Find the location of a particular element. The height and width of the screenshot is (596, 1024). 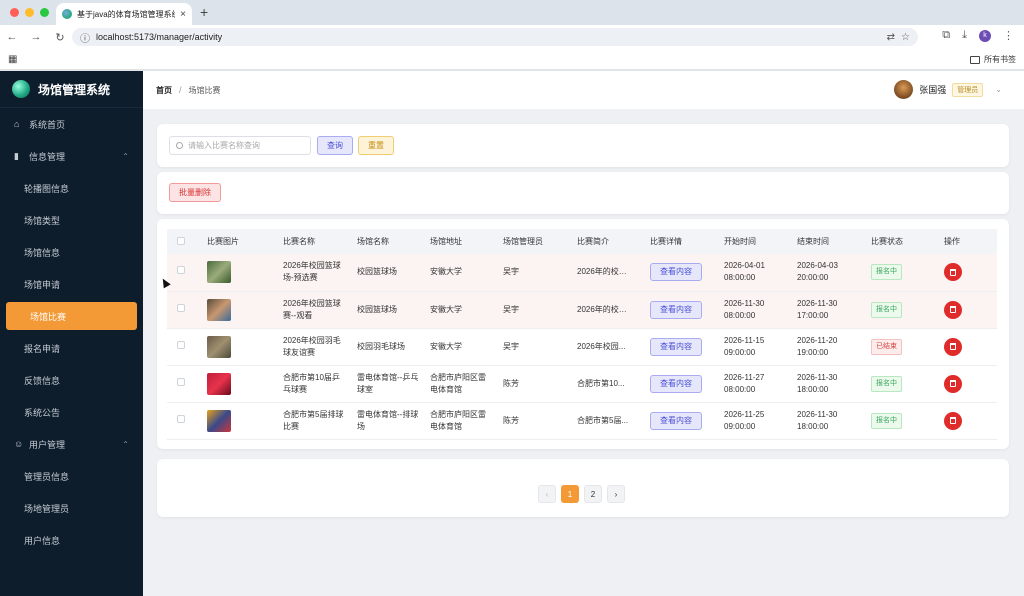

url-text: localhost:5173/manager/activity is located at coordinates (488, 37).